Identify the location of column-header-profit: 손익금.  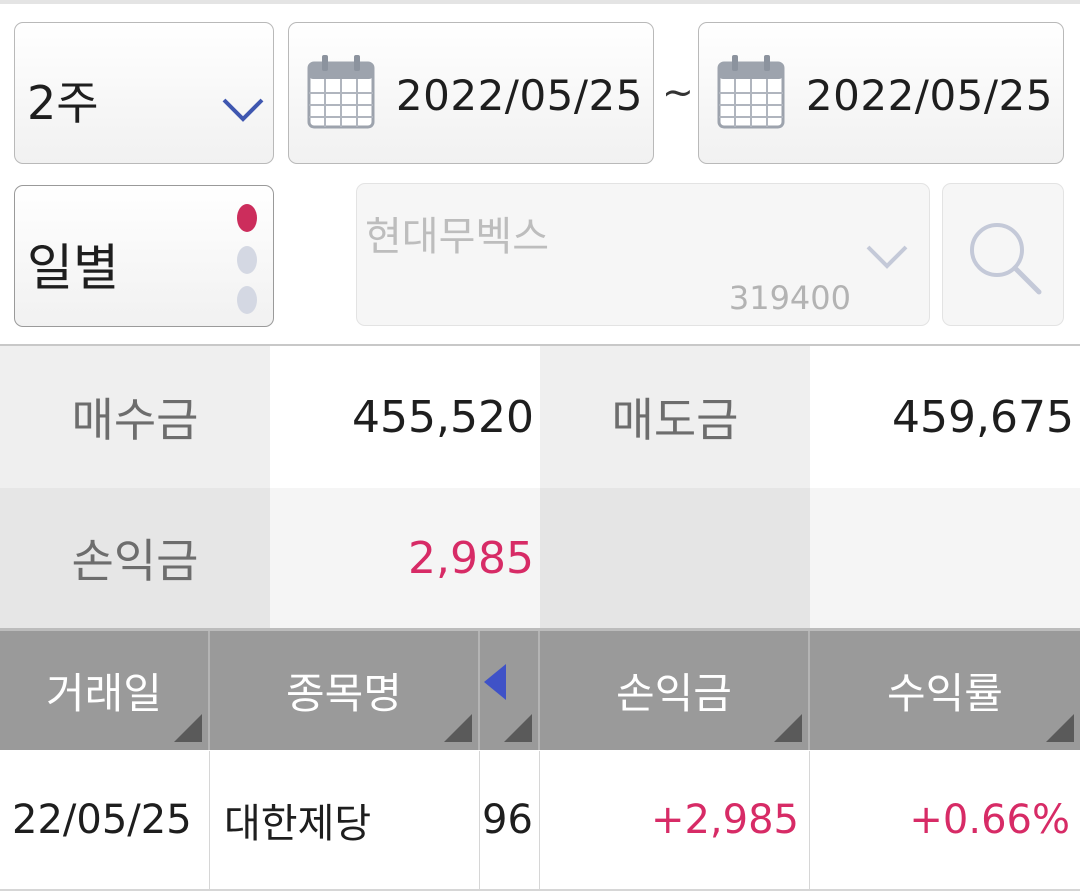
(675, 690).